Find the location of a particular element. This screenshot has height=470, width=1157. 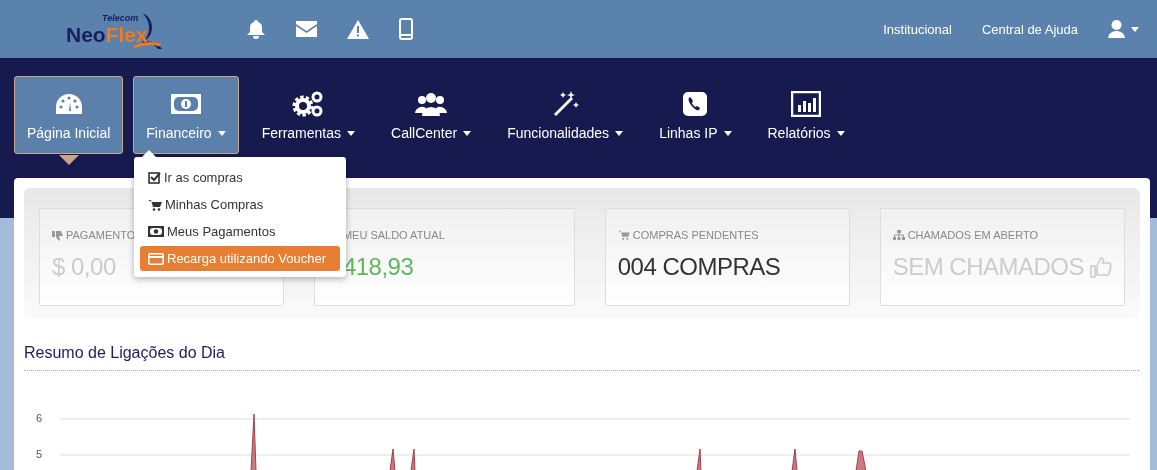

logo: Telecom NeoFlex is located at coordinates (115, 29).